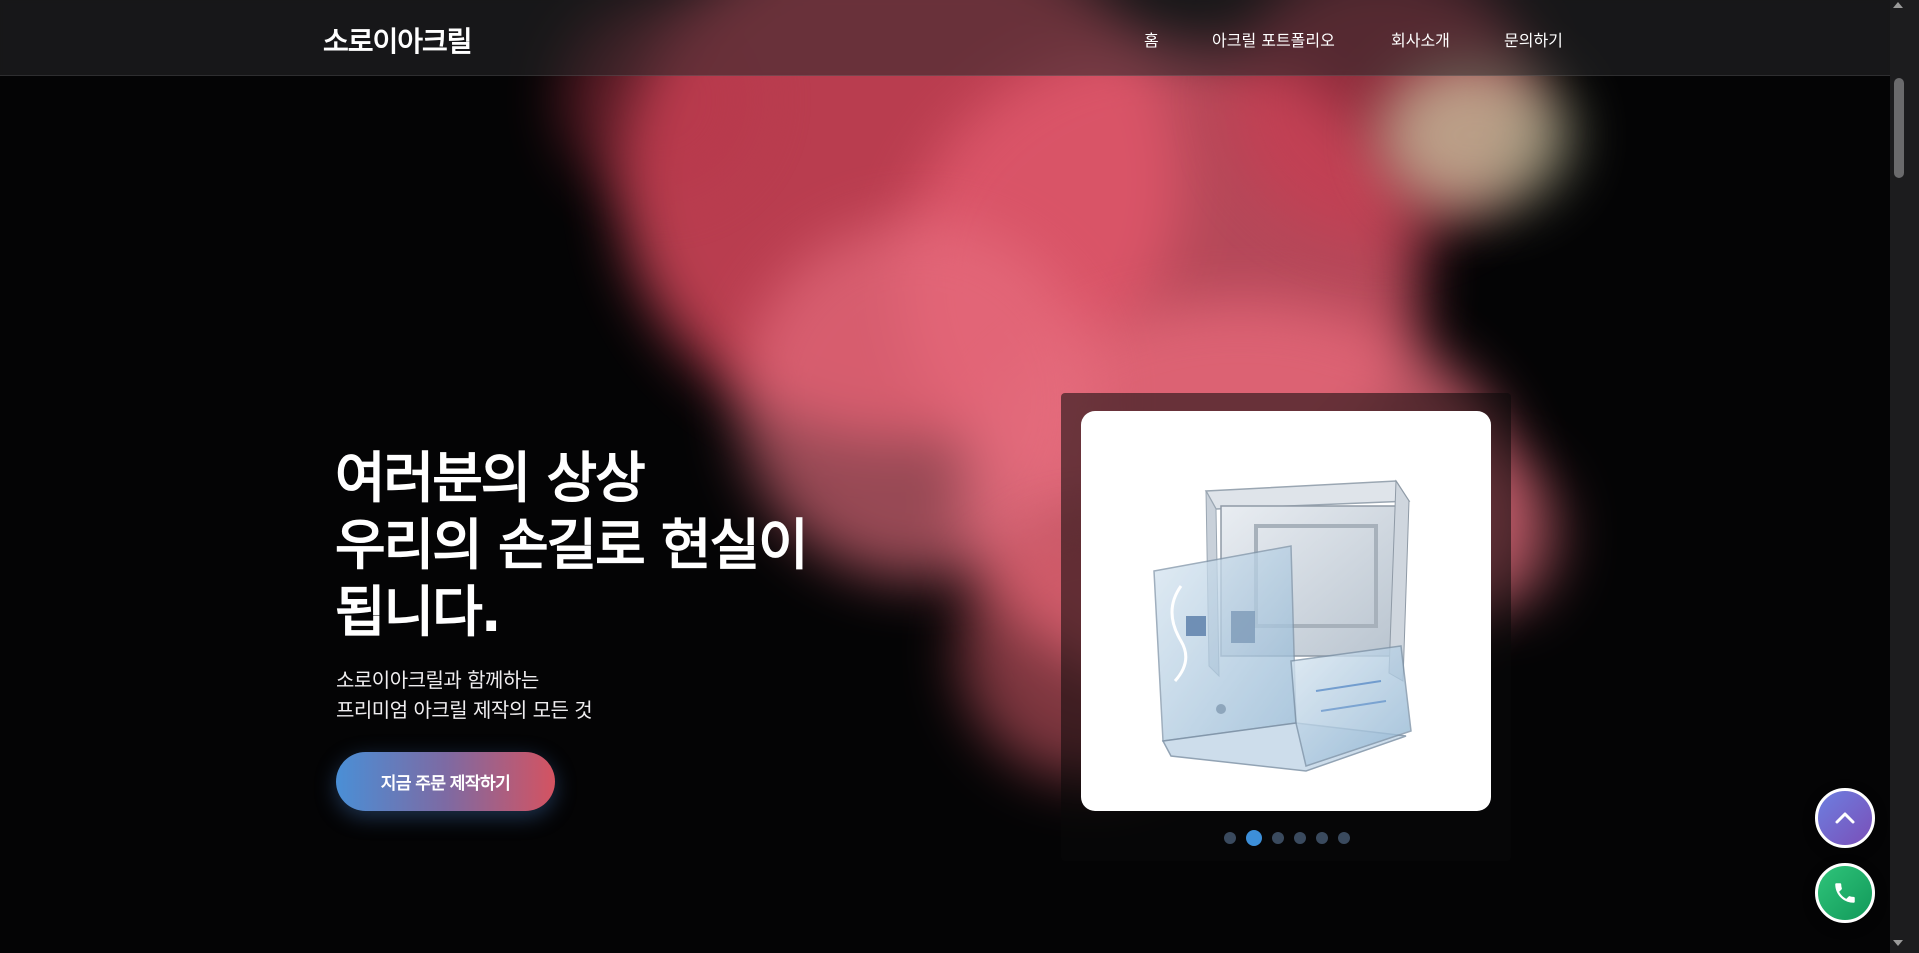 The width and height of the screenshot is (1919, 953). I want to click on chevron-up-icon, so click(1845, 818).